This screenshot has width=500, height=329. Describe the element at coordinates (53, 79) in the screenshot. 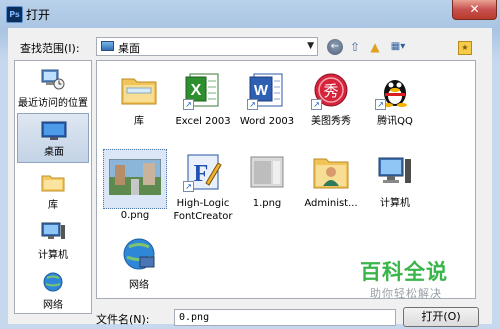

I see `recent-places-icon` at that location.